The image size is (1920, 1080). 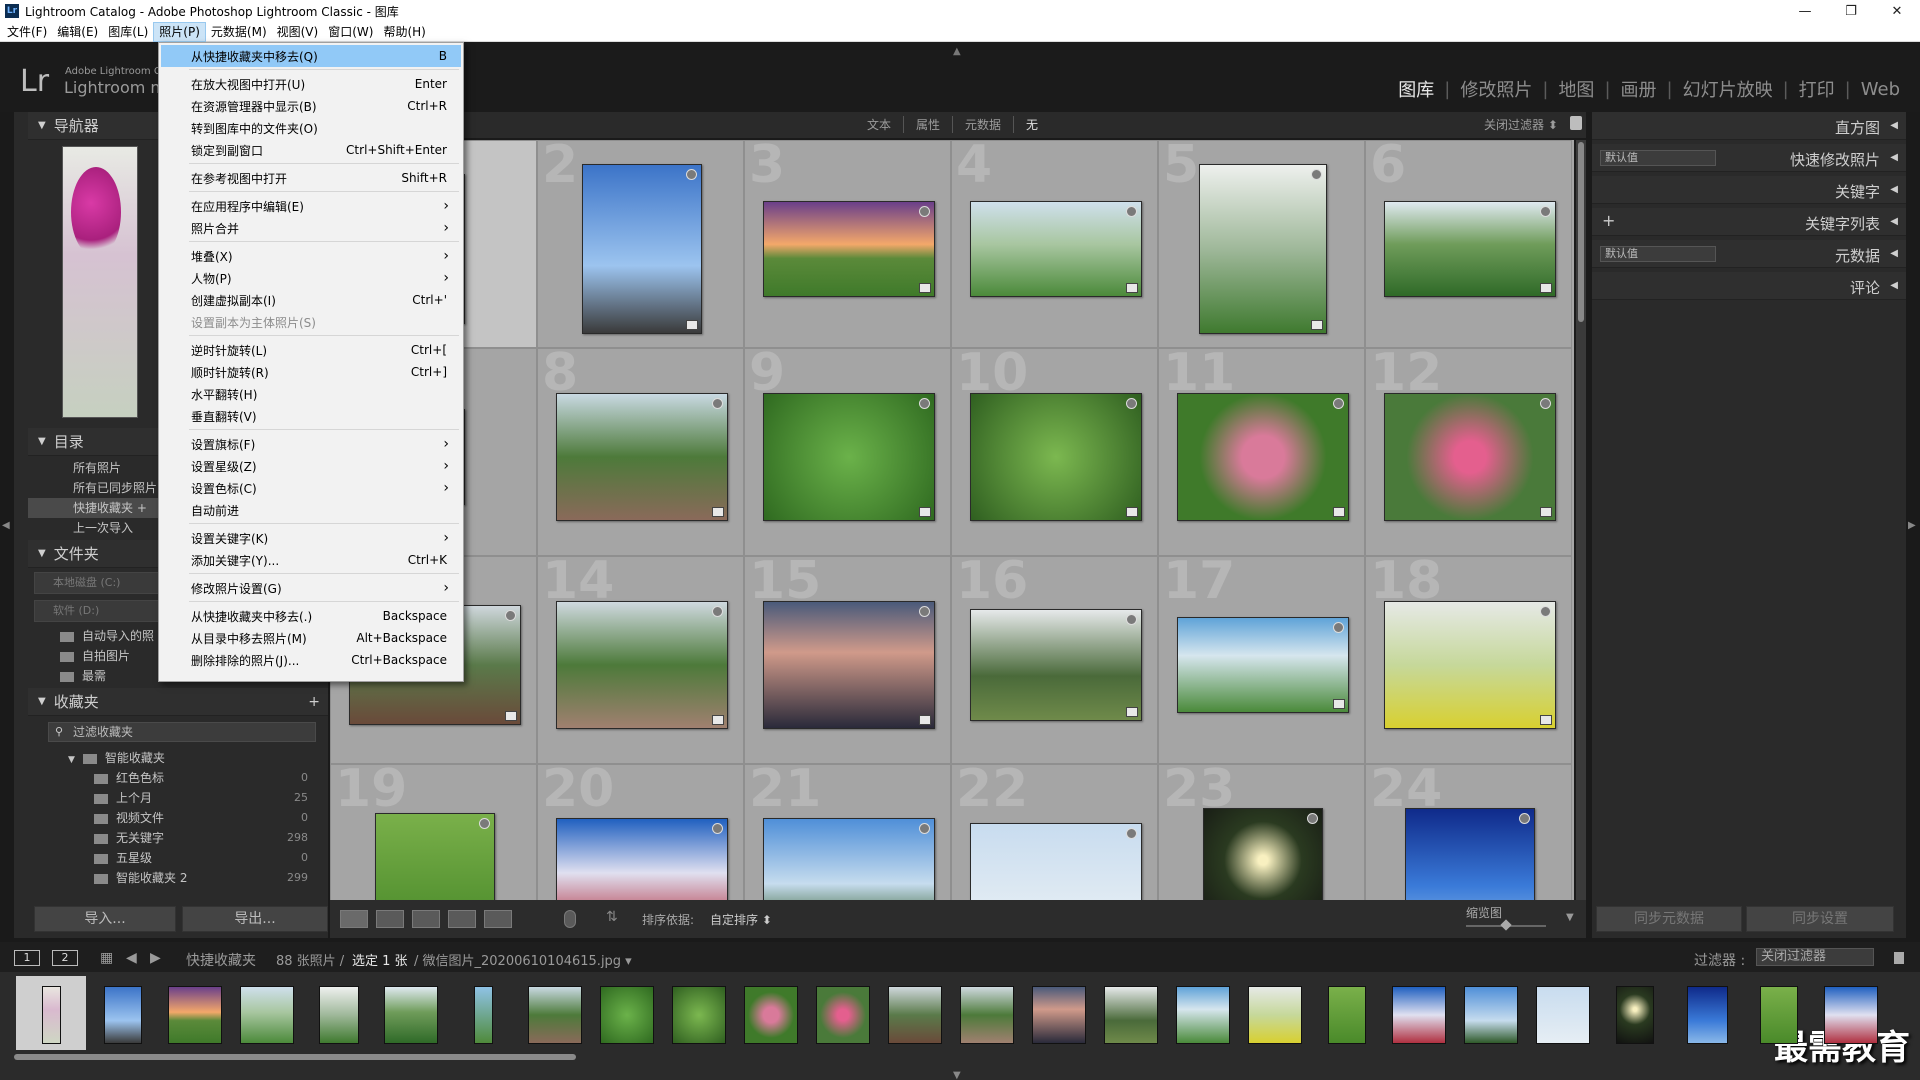 I want to click on photo-menu-item: 堆叠(X) ›, so click(x=311, y=256).